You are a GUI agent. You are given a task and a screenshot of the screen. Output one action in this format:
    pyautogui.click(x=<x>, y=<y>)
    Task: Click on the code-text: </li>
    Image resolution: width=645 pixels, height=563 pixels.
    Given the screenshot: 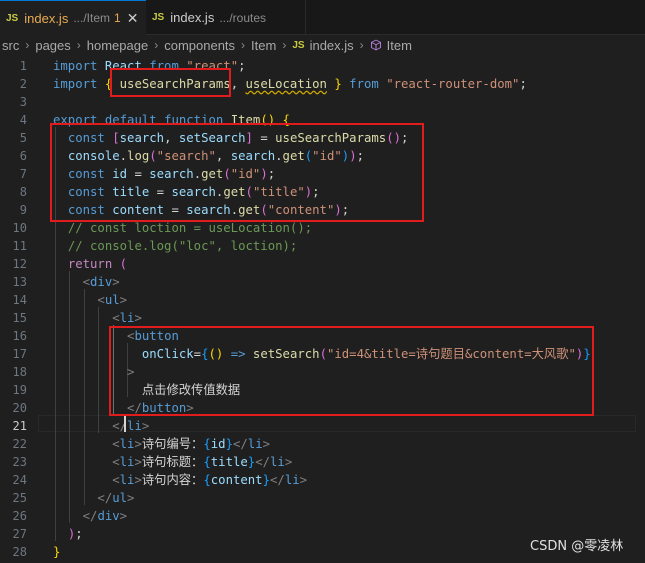 What is the action you would take?
    pyautogui.click(x=101, y=426)
    